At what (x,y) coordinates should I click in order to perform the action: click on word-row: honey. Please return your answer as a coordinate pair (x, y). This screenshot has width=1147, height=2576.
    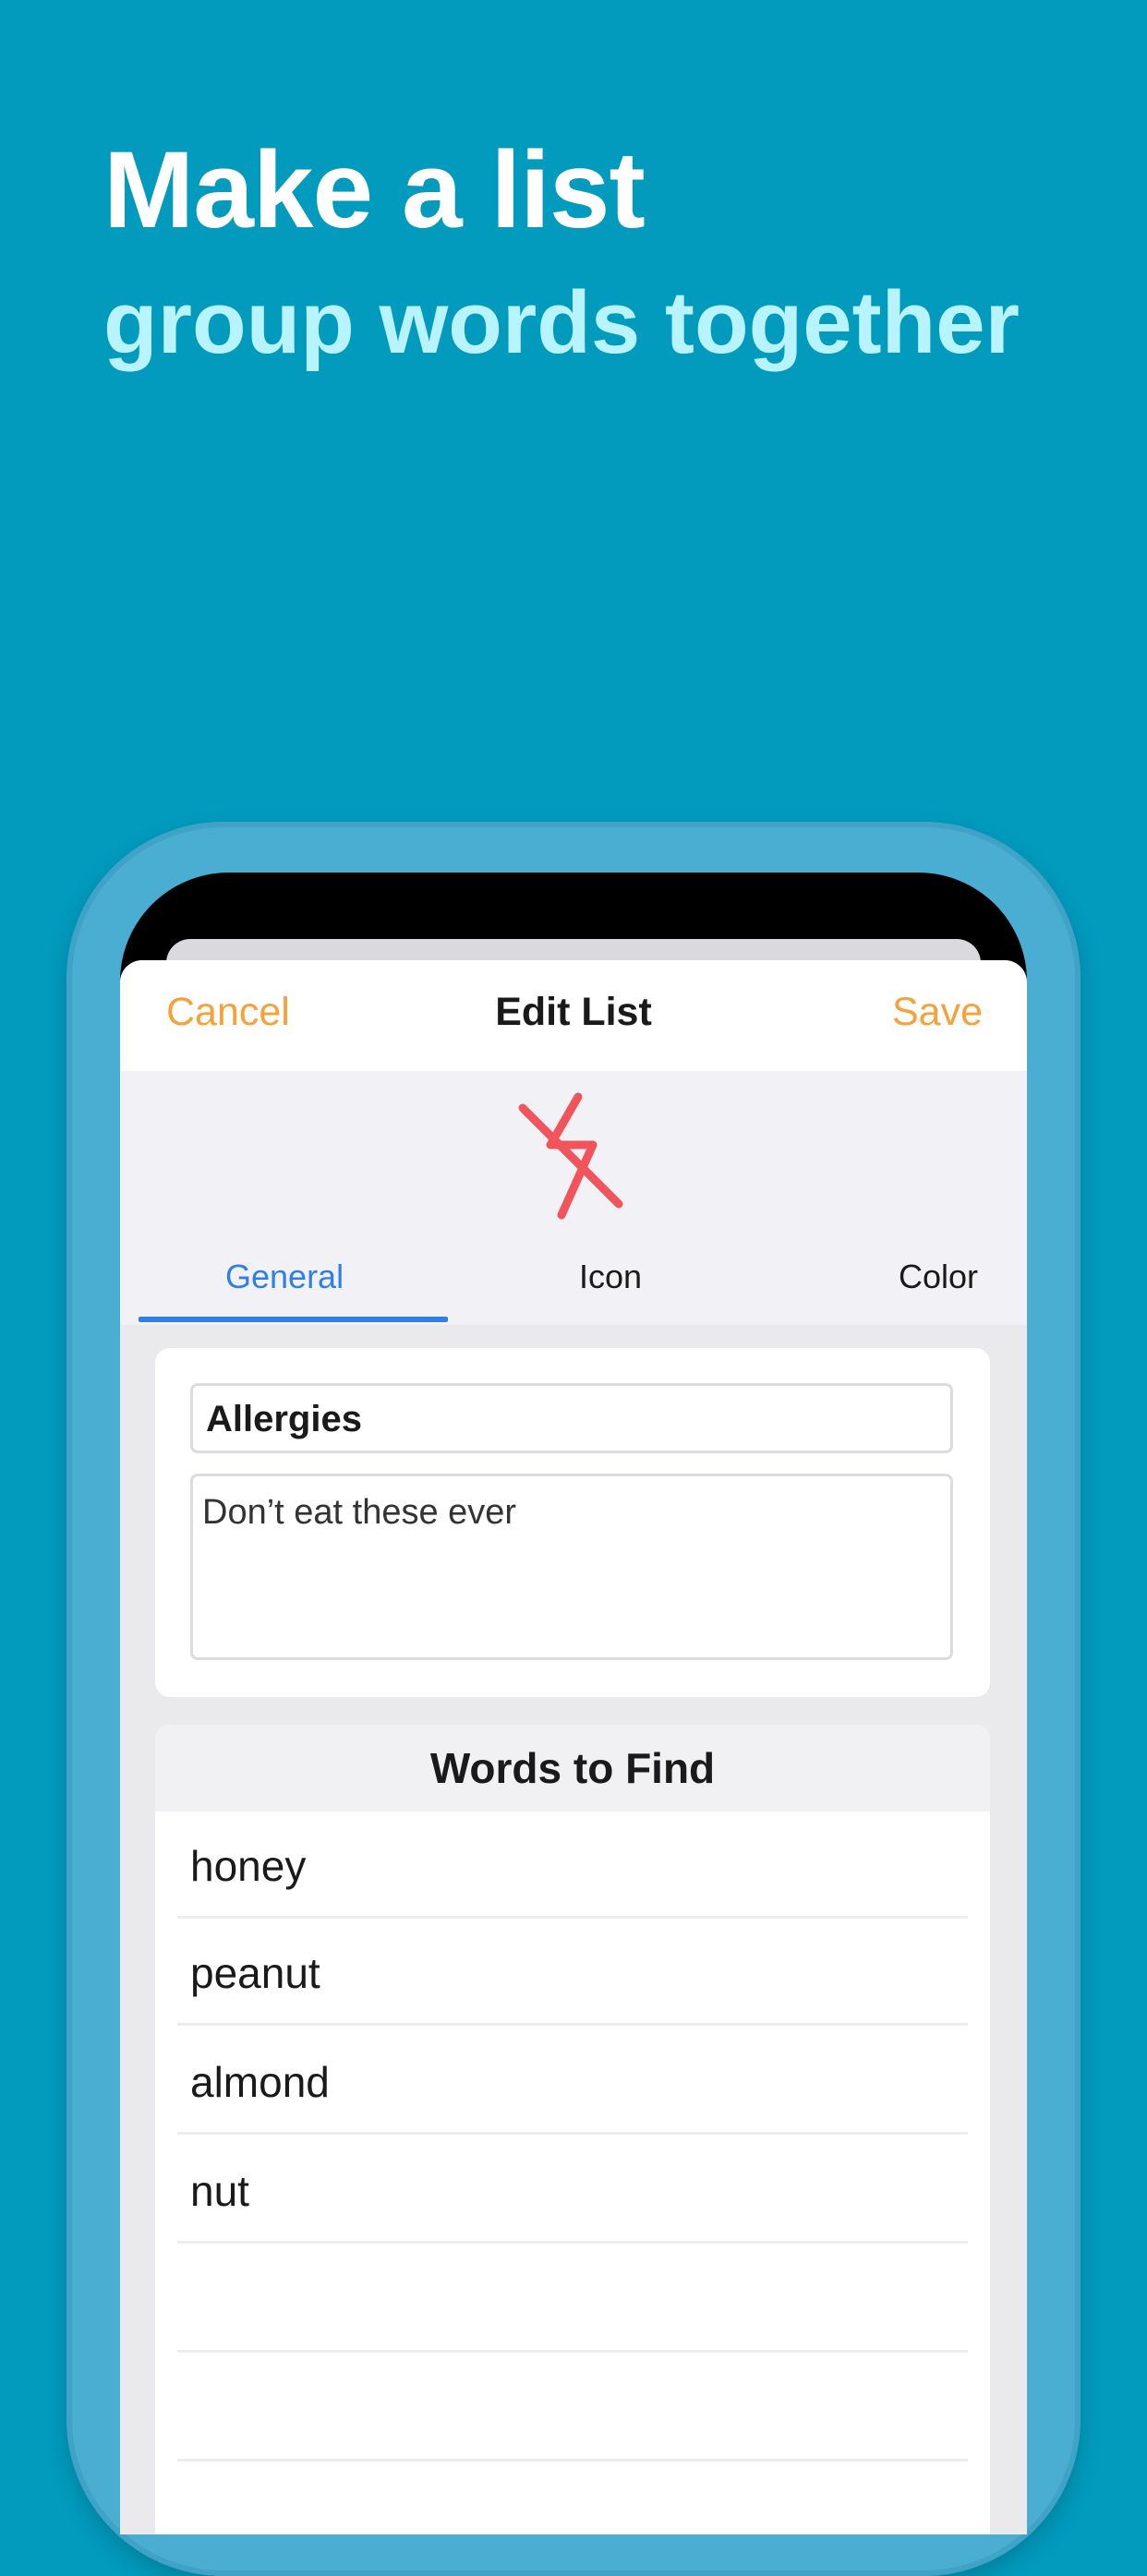
    Looking at the image, I should click on (572, 1865).